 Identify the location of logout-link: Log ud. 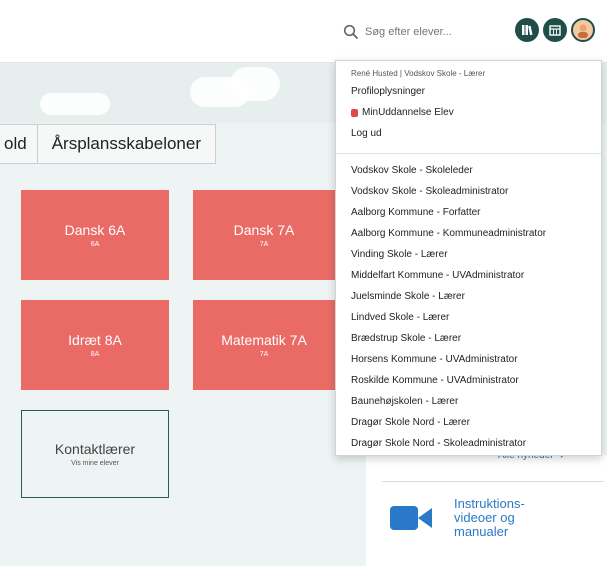
(366, 133).